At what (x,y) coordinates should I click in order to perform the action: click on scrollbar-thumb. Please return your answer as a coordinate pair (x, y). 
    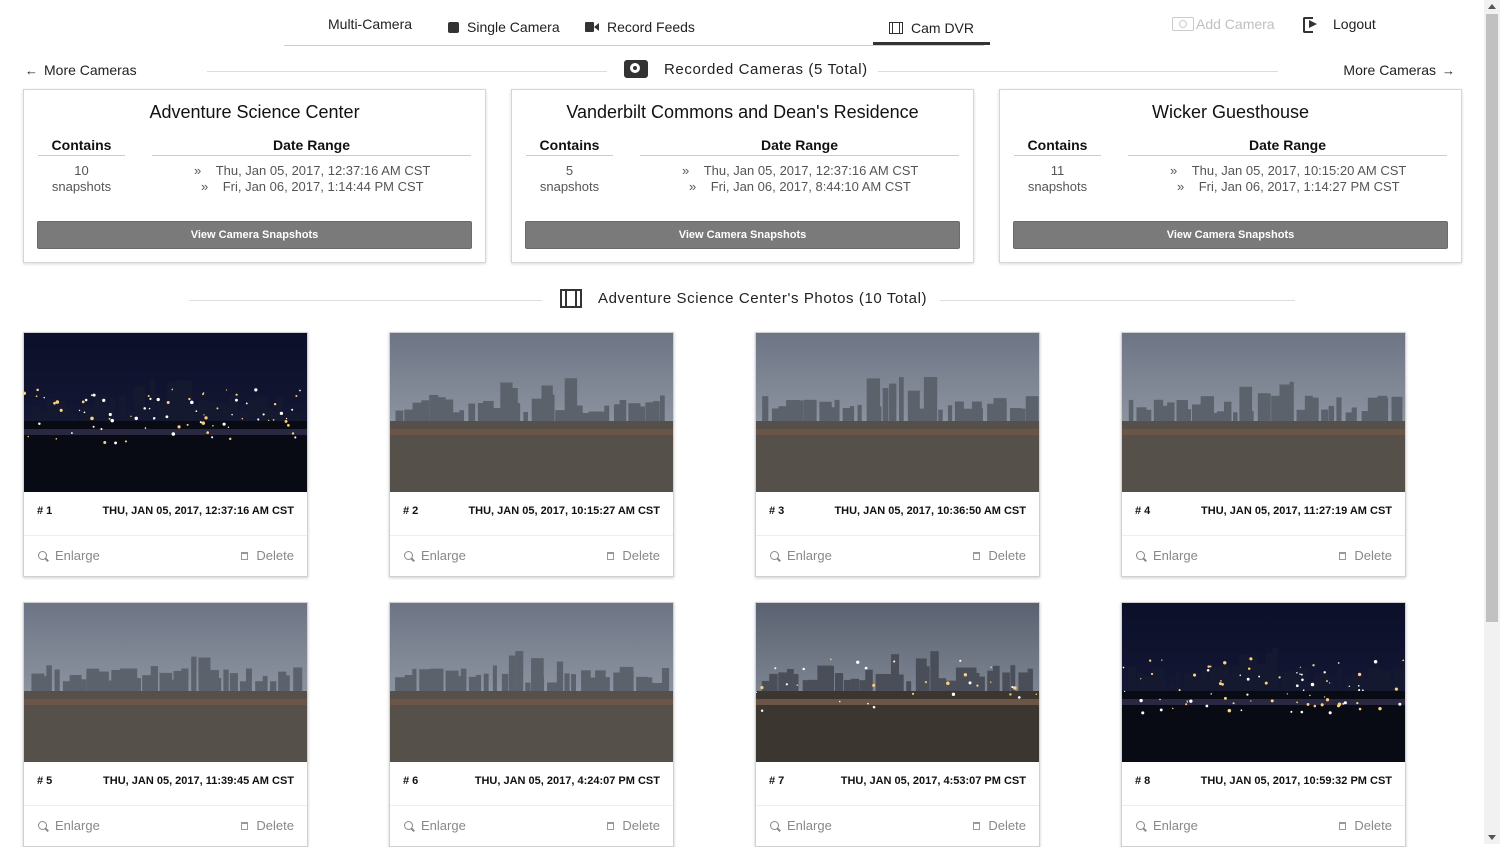
    Looking at the image, I should click on (1492, 318).